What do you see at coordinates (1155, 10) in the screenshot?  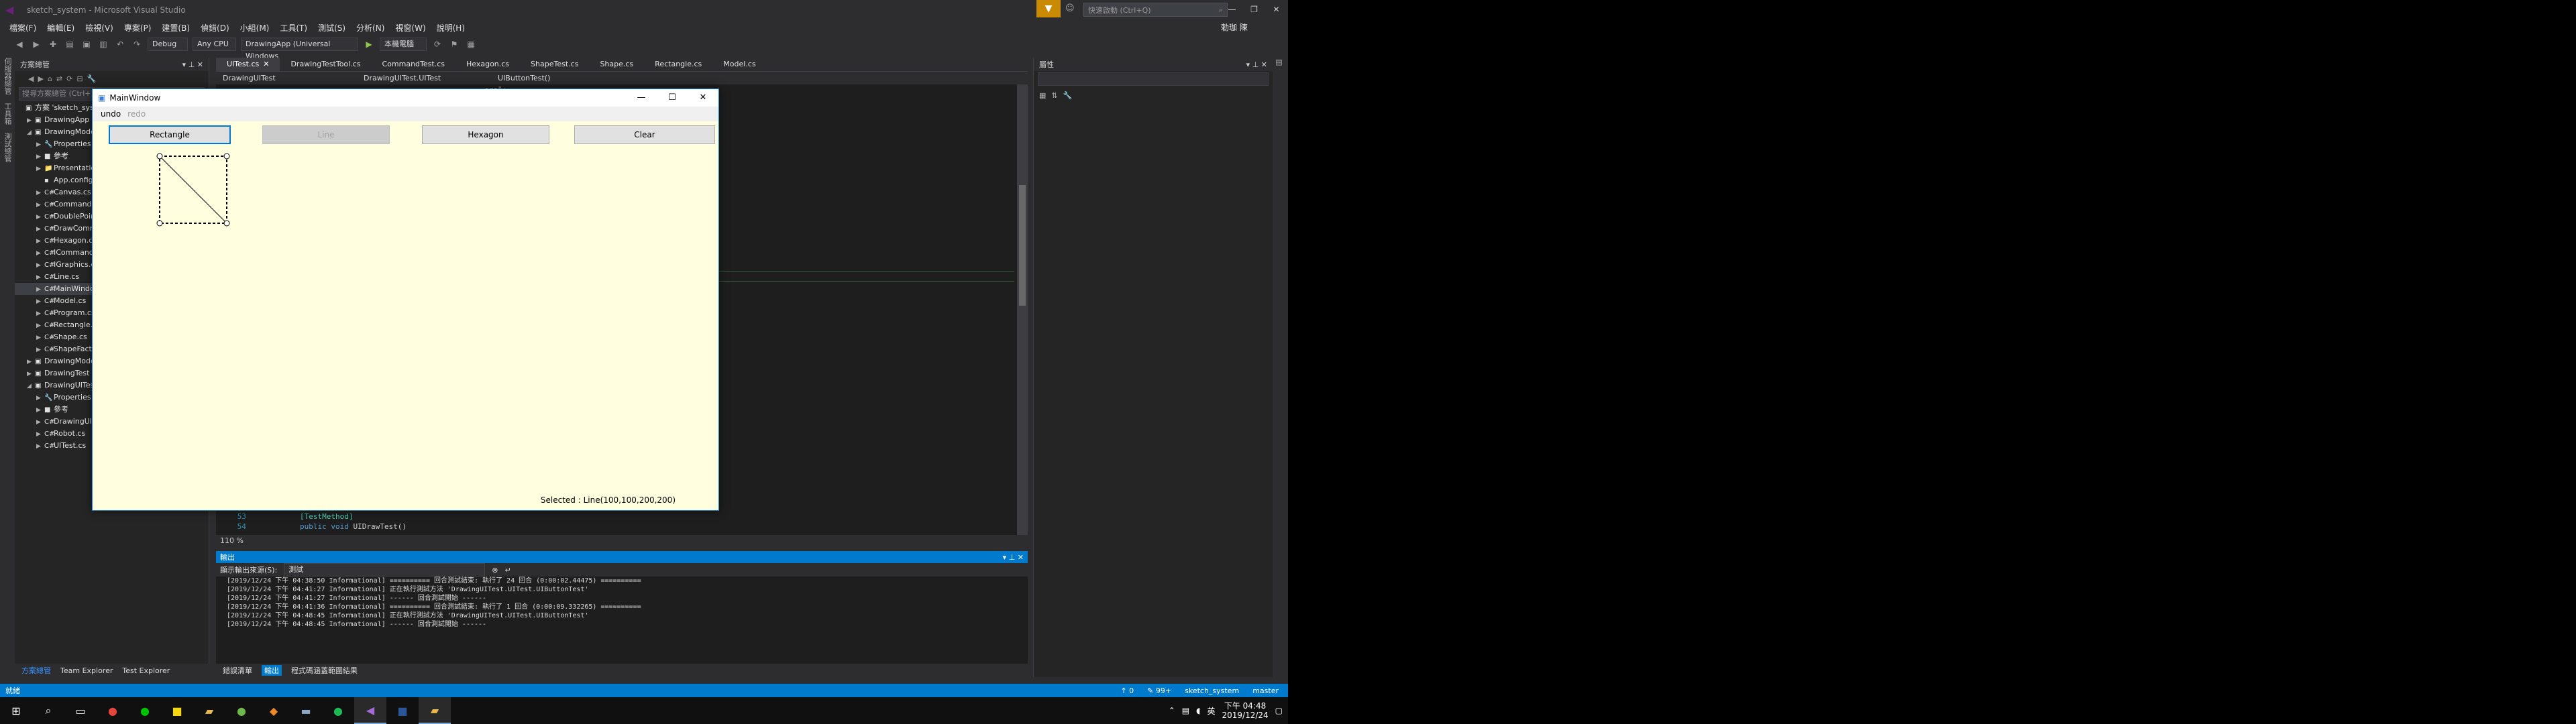 I see `quick-launch-search: 快速啟動 (Ctrl+Q) ⌕` at bounding box center [1155, 10].